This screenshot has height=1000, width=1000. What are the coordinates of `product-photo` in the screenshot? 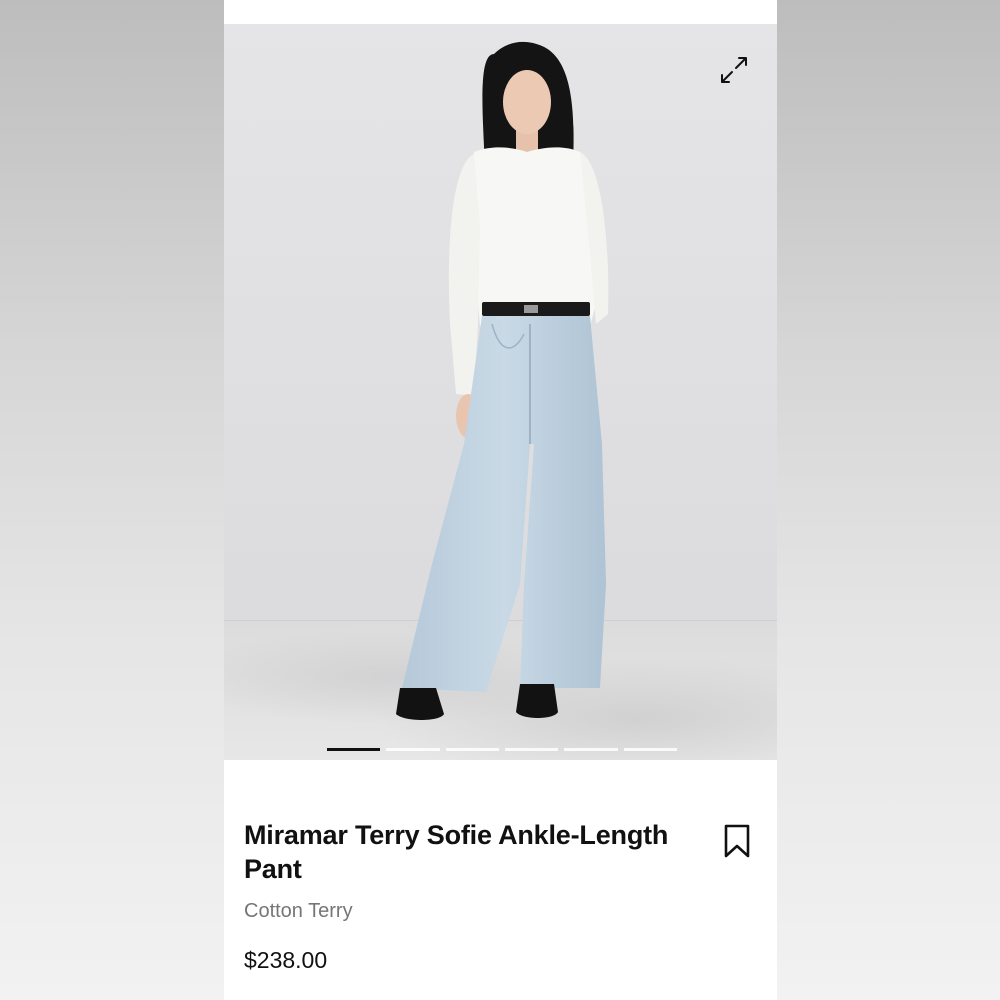 It's located at (502, 380).